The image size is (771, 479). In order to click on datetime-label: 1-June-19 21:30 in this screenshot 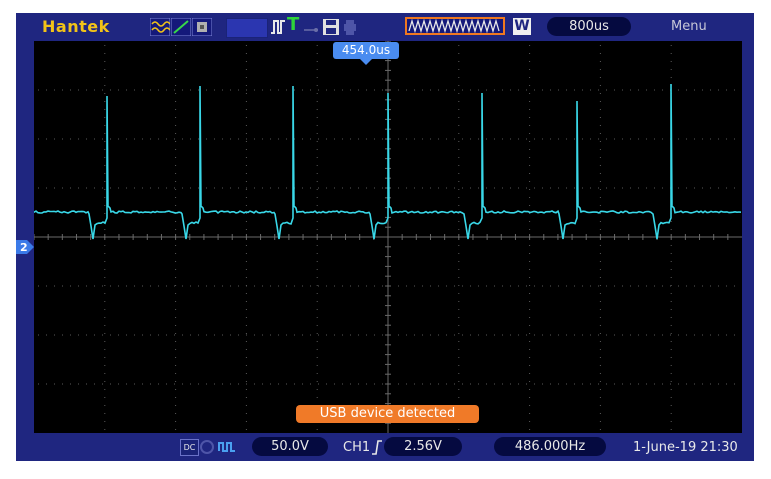, I will do `click(685, 447)`.